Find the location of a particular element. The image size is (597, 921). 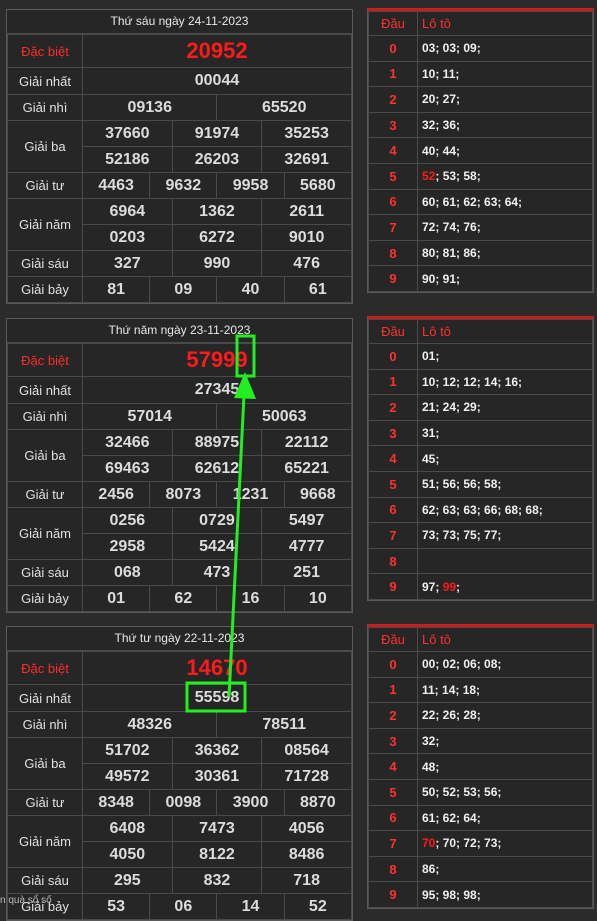

prize-number: 37660 is located at coordinates (127, 133).